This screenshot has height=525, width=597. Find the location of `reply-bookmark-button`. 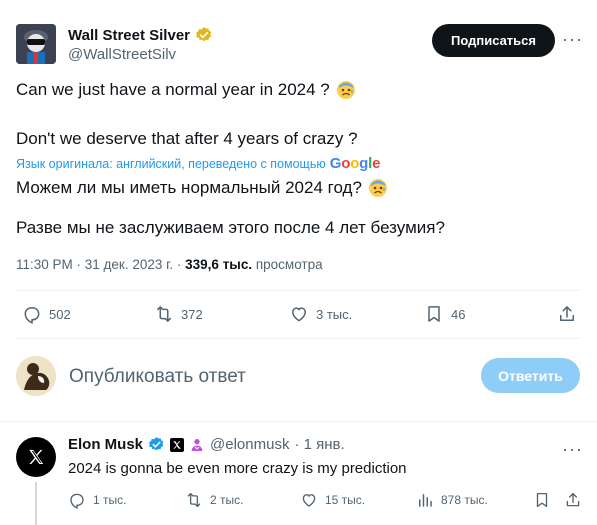

reply-bookmark-button is located at coordinates (542, 500).